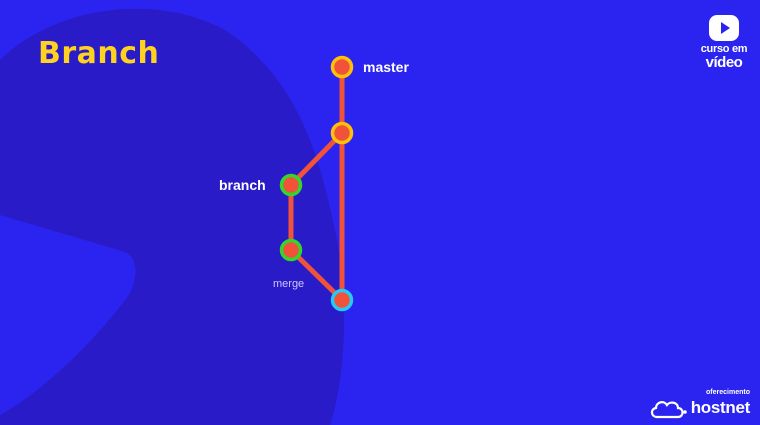 This screenshot has width=760, height=425. I want to click on cloud-icon, so click(668, 410).